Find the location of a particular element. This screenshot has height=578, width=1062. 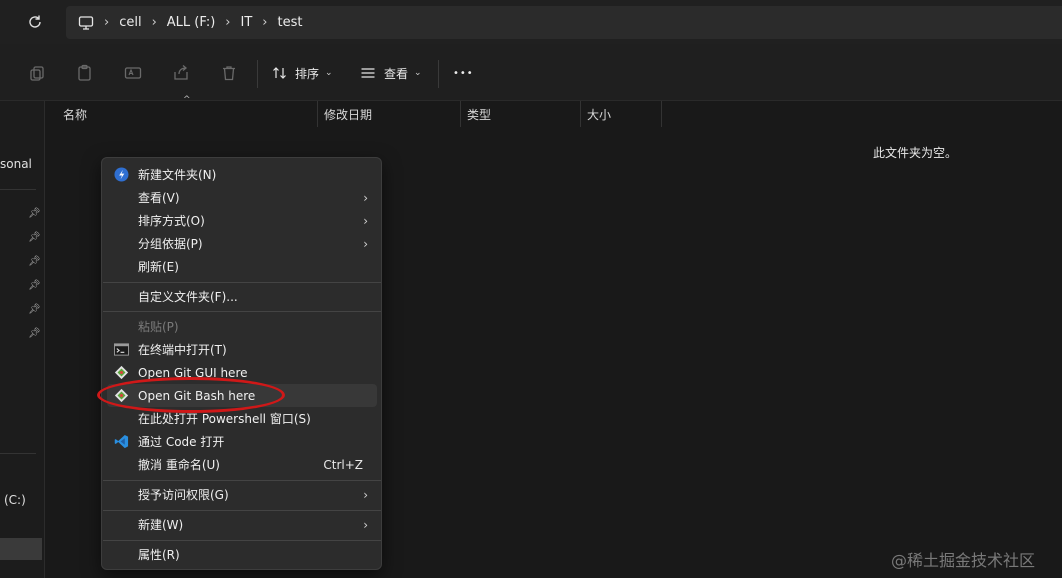

menu-item-sort-by: 排序方式(O) › is located at coordinates (242, 220).